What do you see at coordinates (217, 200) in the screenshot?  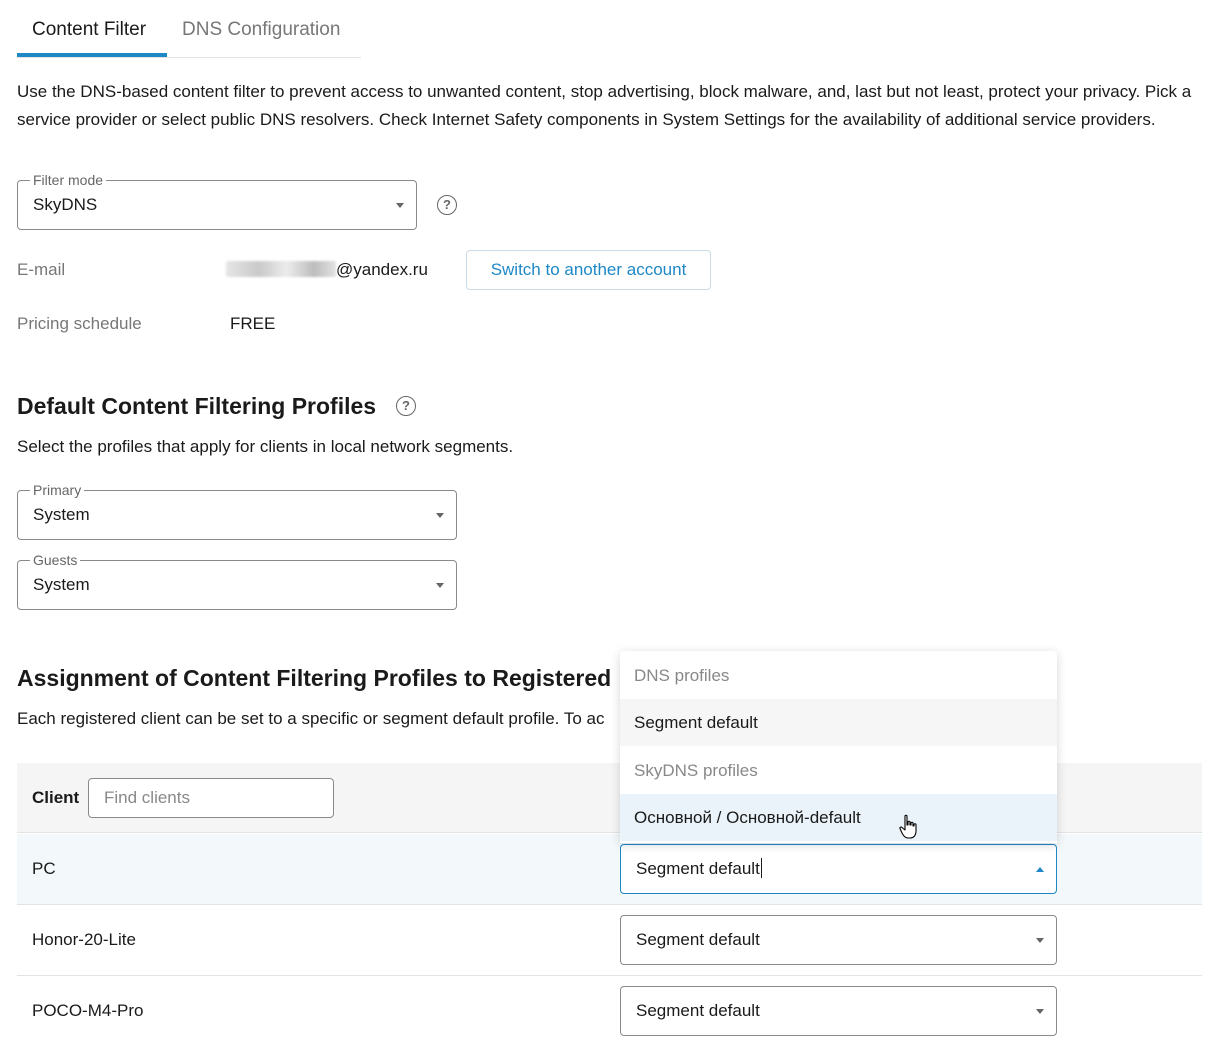 I see `filter-mode-select: Filter mode SkyDNS` at bounding box center [217, 200].